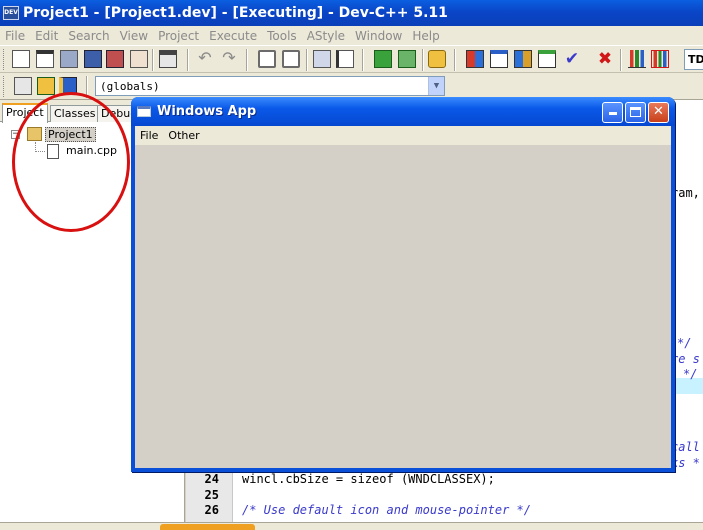 This screenshot has width=703, height=530. Describe the element at coordinates (523, 59) in the screenshot. I see `compile-run-icon` at that location.